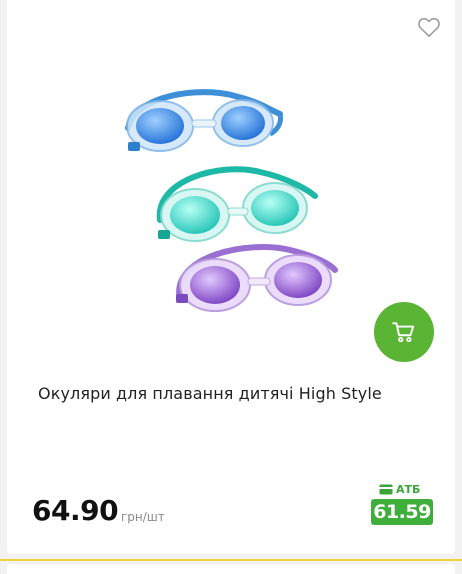  Describe the element at coordinates (386, 489) in the screenshot. I see `card-icon` at that location.